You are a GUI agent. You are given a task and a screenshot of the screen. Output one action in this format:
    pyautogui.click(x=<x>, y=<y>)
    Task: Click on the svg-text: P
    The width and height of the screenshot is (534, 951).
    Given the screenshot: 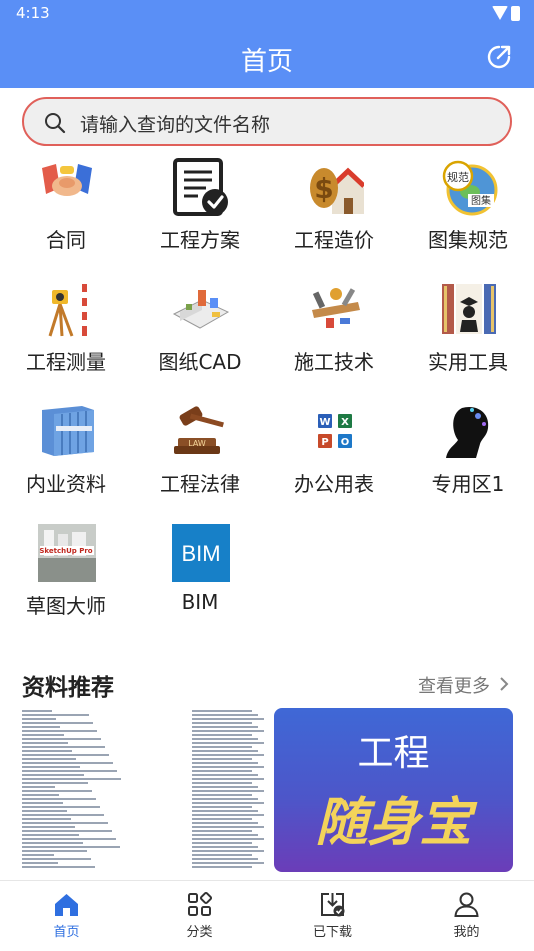 What is the action you would take?
    pyautogui.click(x=324, y=442)
    